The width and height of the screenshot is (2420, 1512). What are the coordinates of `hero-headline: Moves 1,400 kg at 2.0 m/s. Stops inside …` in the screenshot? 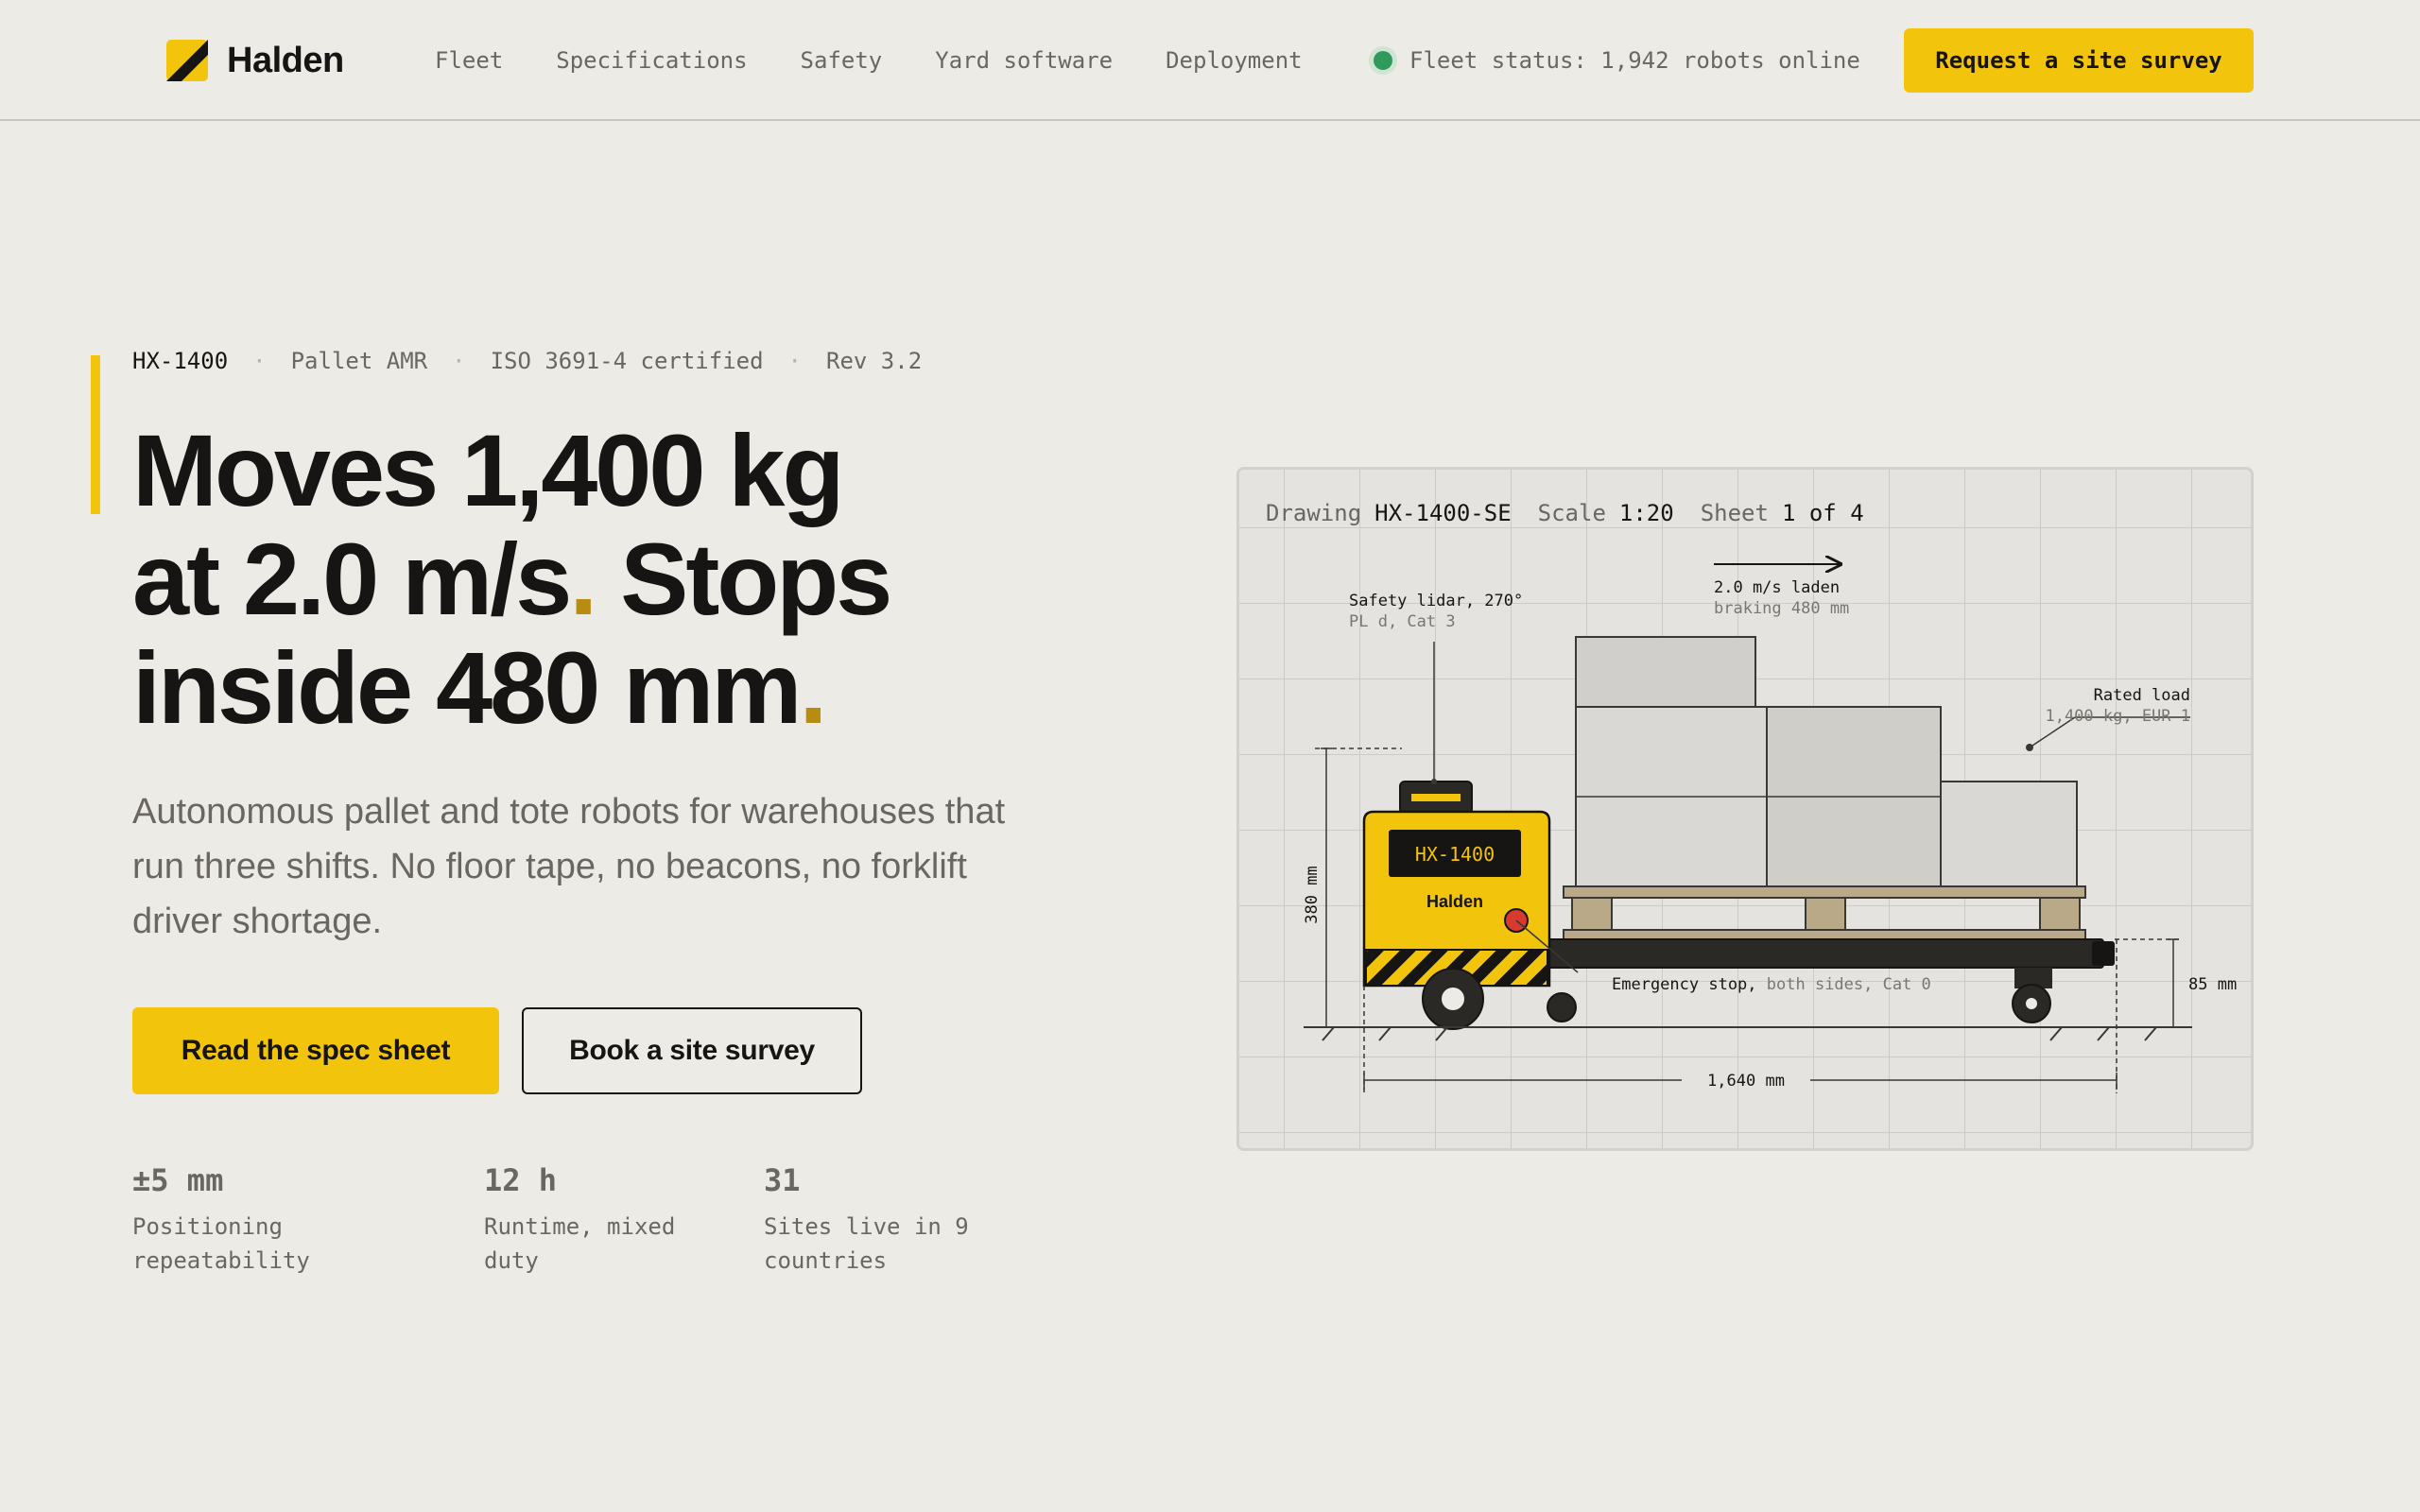 It's located at (605, 579).